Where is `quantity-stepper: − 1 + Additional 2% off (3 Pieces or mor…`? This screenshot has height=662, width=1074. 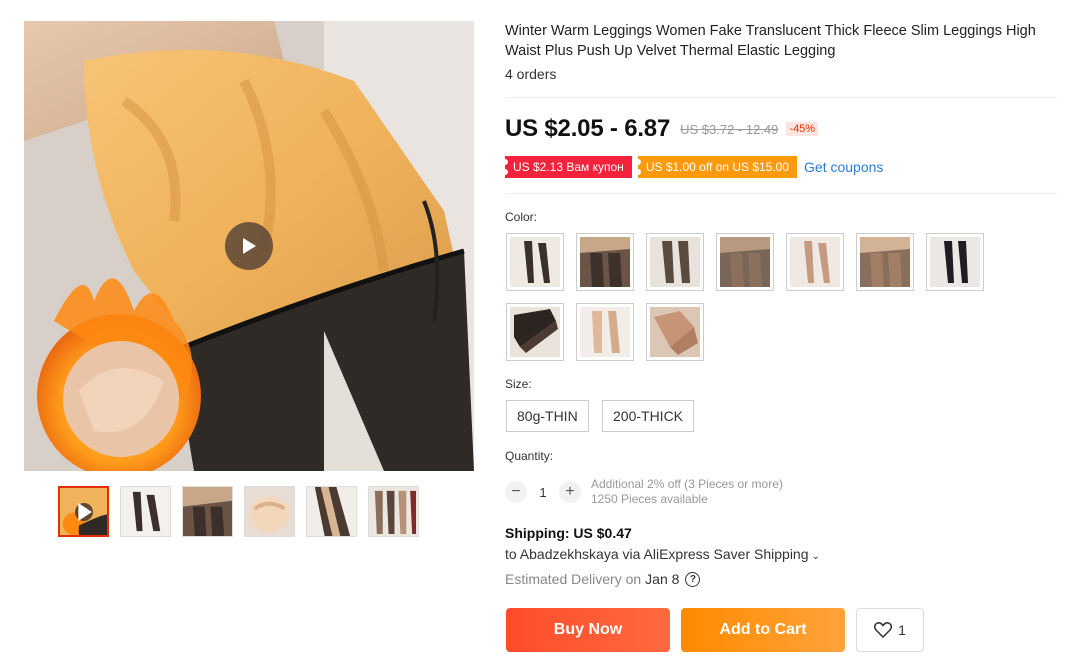 quantity-stepper: − 1 + Additional 2% off (3 Pieces or mor… is located at coordinates (644, 492).